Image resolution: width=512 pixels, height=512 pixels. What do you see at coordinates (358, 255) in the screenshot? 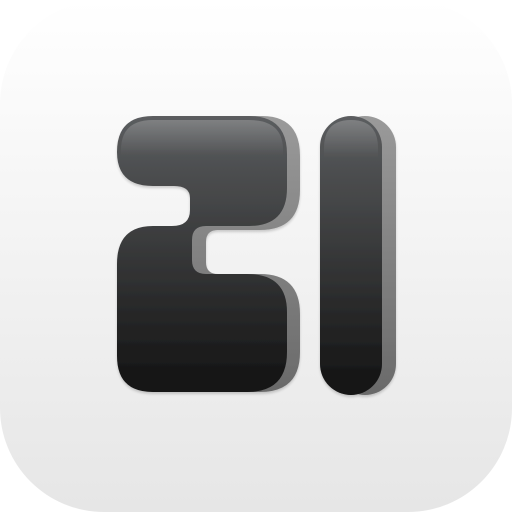
I see `digit-one-glyph` at bounding box center [358, 255].